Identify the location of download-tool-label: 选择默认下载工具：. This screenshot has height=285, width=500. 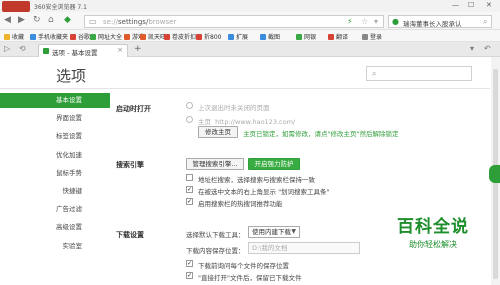
(215, 235).